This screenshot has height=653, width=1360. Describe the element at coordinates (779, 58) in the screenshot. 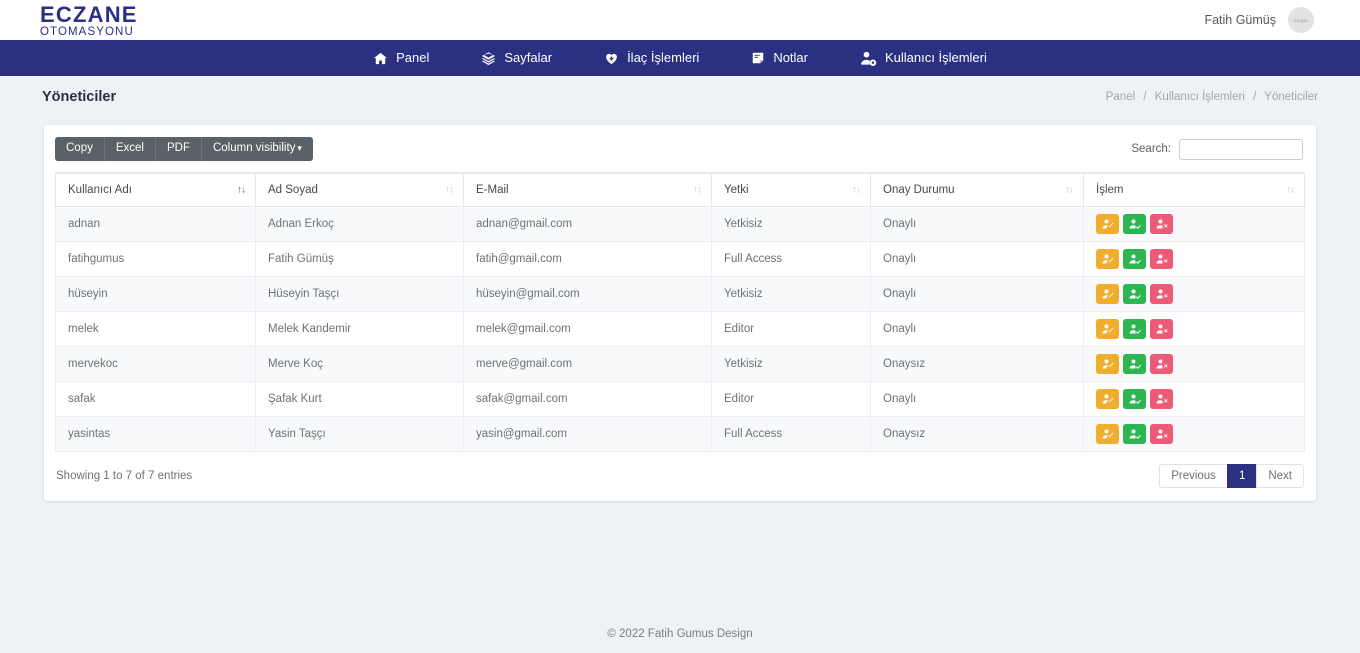

I see `nav-item-notlar: Notlar` at that location.